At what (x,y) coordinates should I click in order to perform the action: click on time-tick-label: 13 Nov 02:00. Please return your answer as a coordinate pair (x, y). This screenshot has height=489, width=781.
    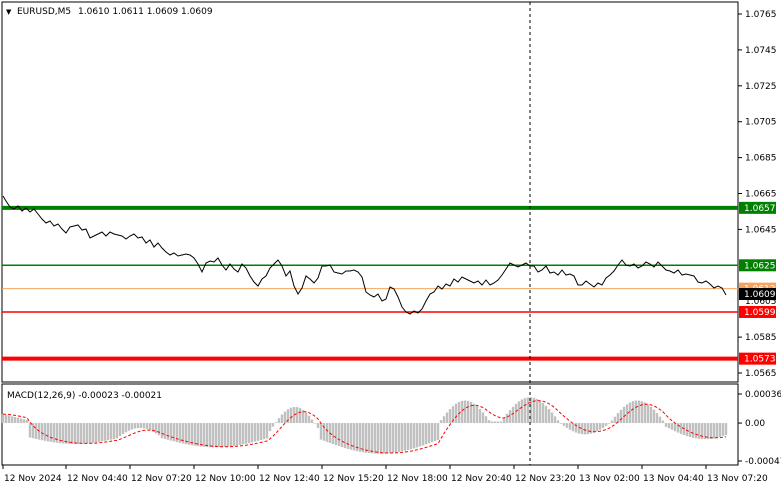
    Looking at the image, I should click on (609, 479).